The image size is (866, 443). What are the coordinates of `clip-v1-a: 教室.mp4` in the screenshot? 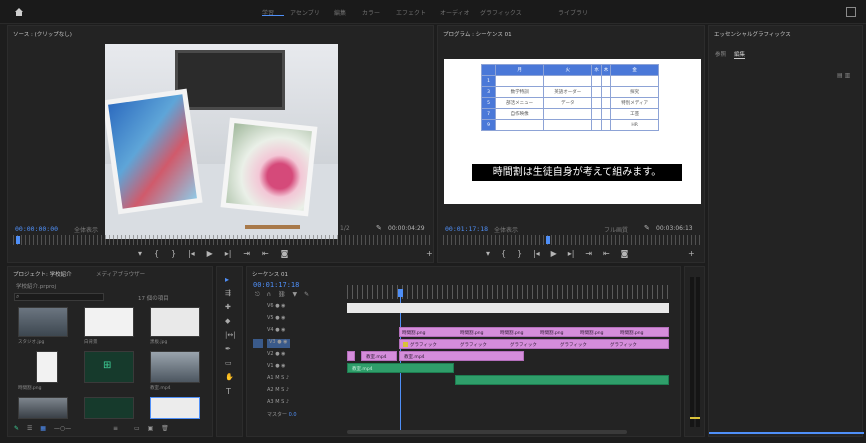 It's located at (379, 356).